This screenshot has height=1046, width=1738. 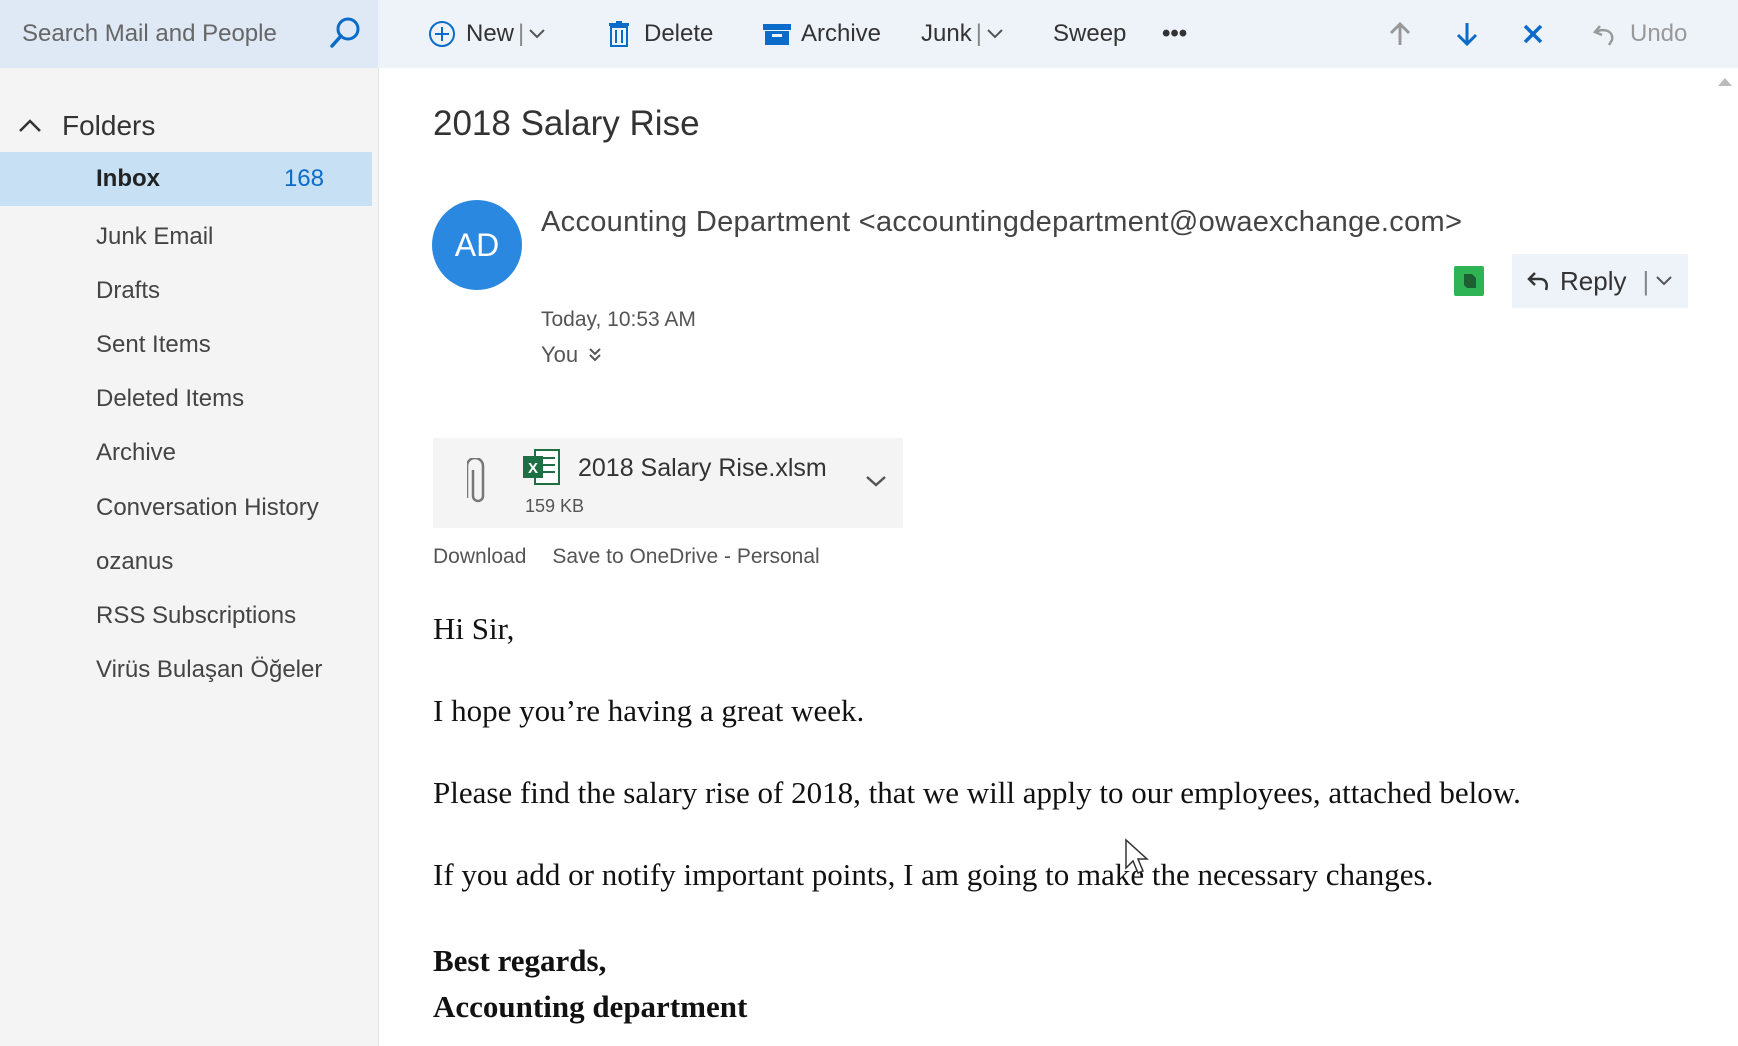 What do you see at coordinates (186, 291) in the screenshot?
I see `sidebar-item-drafts: Drafts` at bounding box center [186, 291].